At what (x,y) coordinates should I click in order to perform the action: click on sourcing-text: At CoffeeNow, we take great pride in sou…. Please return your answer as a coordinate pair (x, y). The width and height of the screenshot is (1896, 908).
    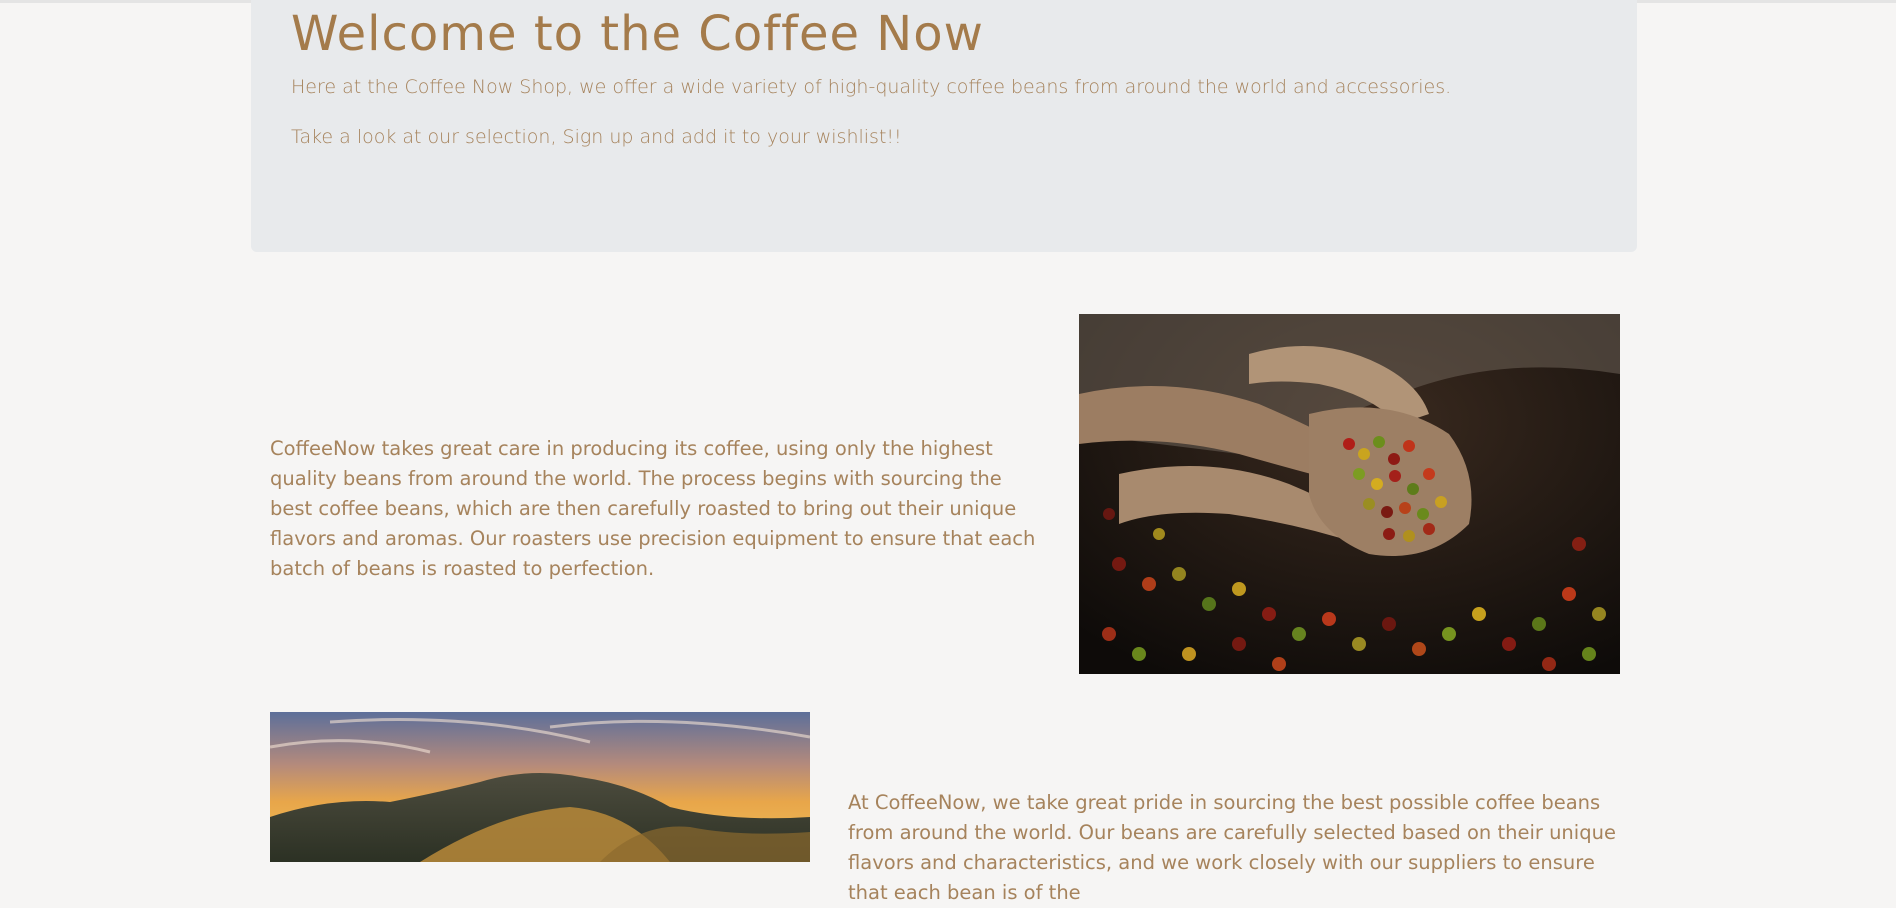
    Looking at the image, I should click on (1232, 847).